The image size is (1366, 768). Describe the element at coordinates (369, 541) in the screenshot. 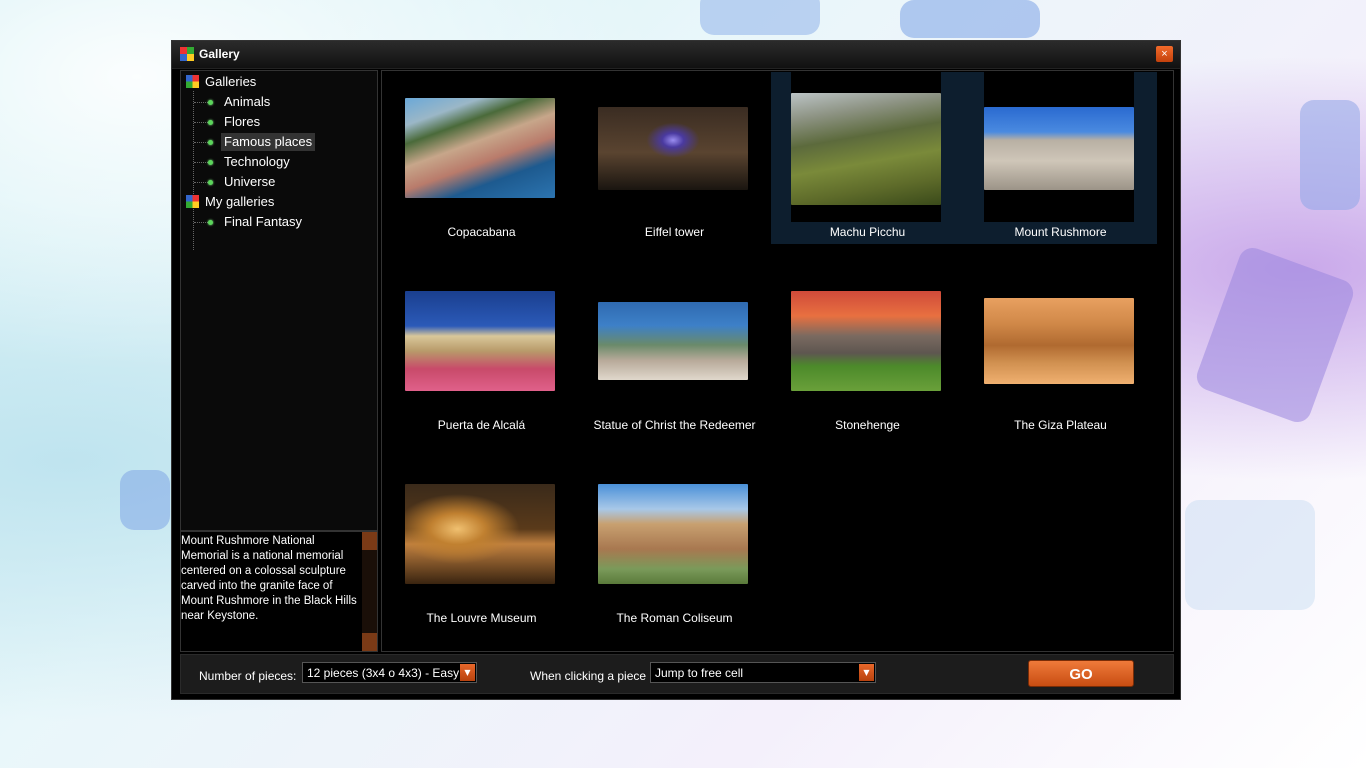

I see `scrollbar-up` at that location.